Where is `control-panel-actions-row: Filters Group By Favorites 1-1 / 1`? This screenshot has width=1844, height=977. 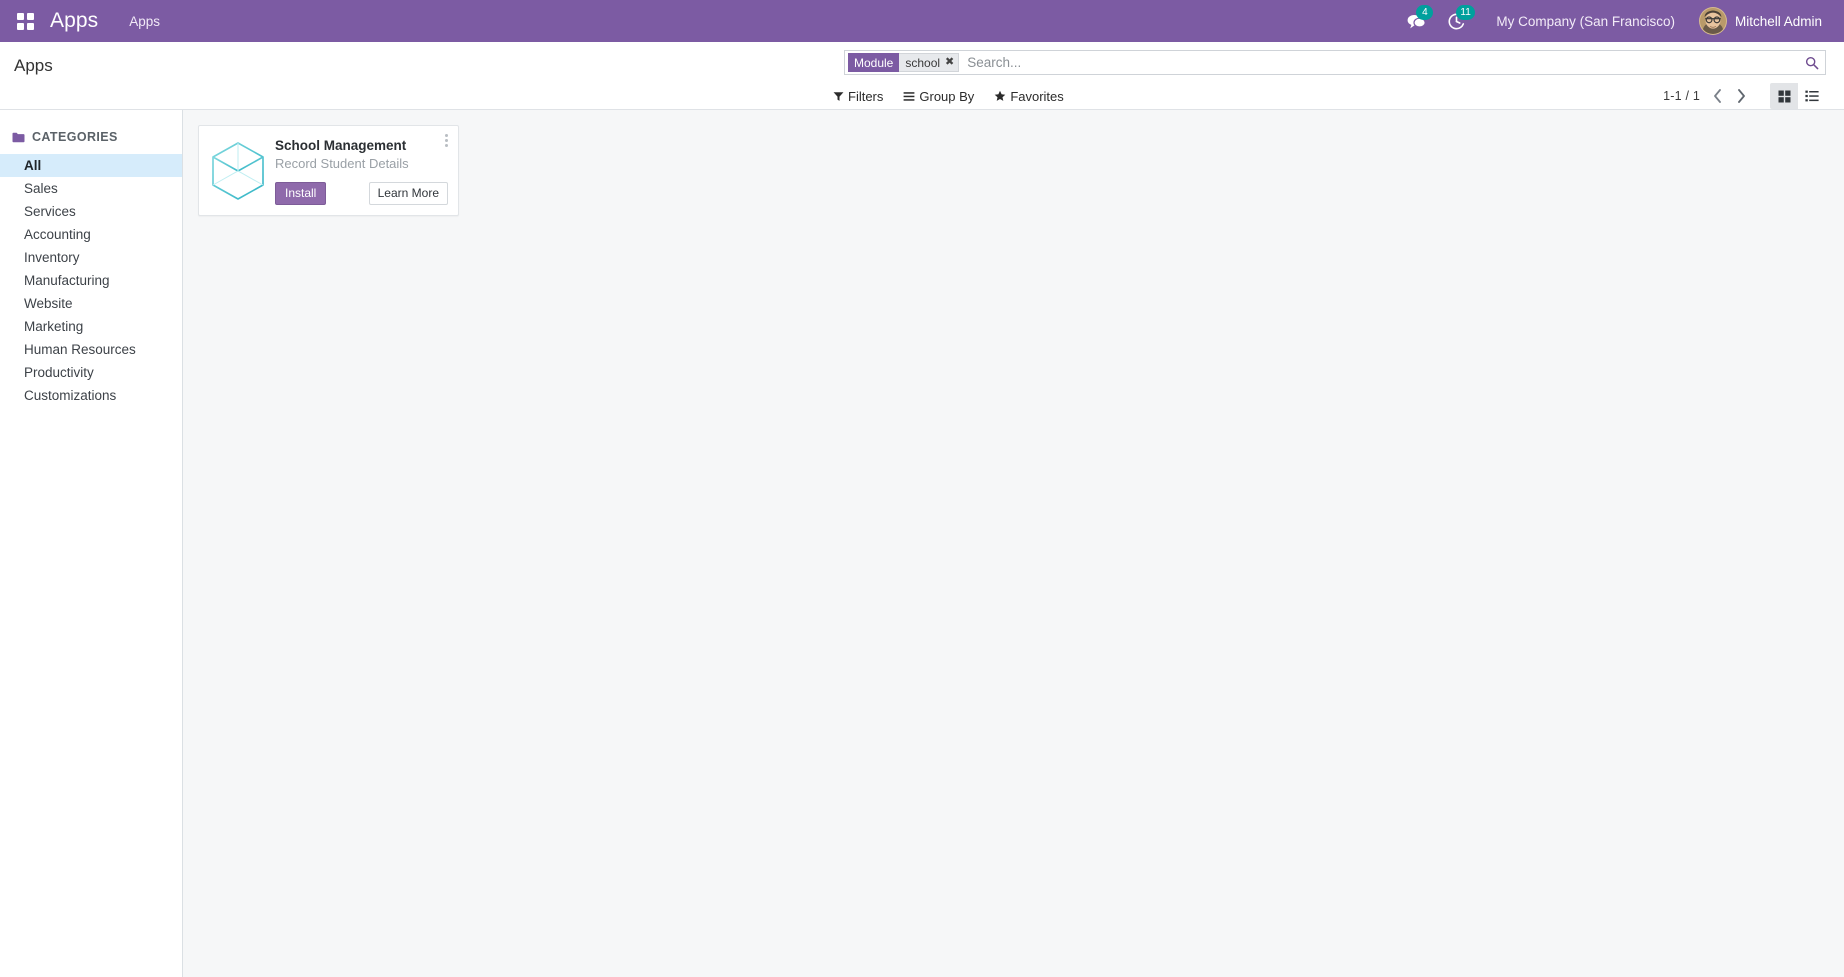
control-panel-actions-row: Filters Group By Favorites 1-1 / 1 is located at coordinates (1333, 96).